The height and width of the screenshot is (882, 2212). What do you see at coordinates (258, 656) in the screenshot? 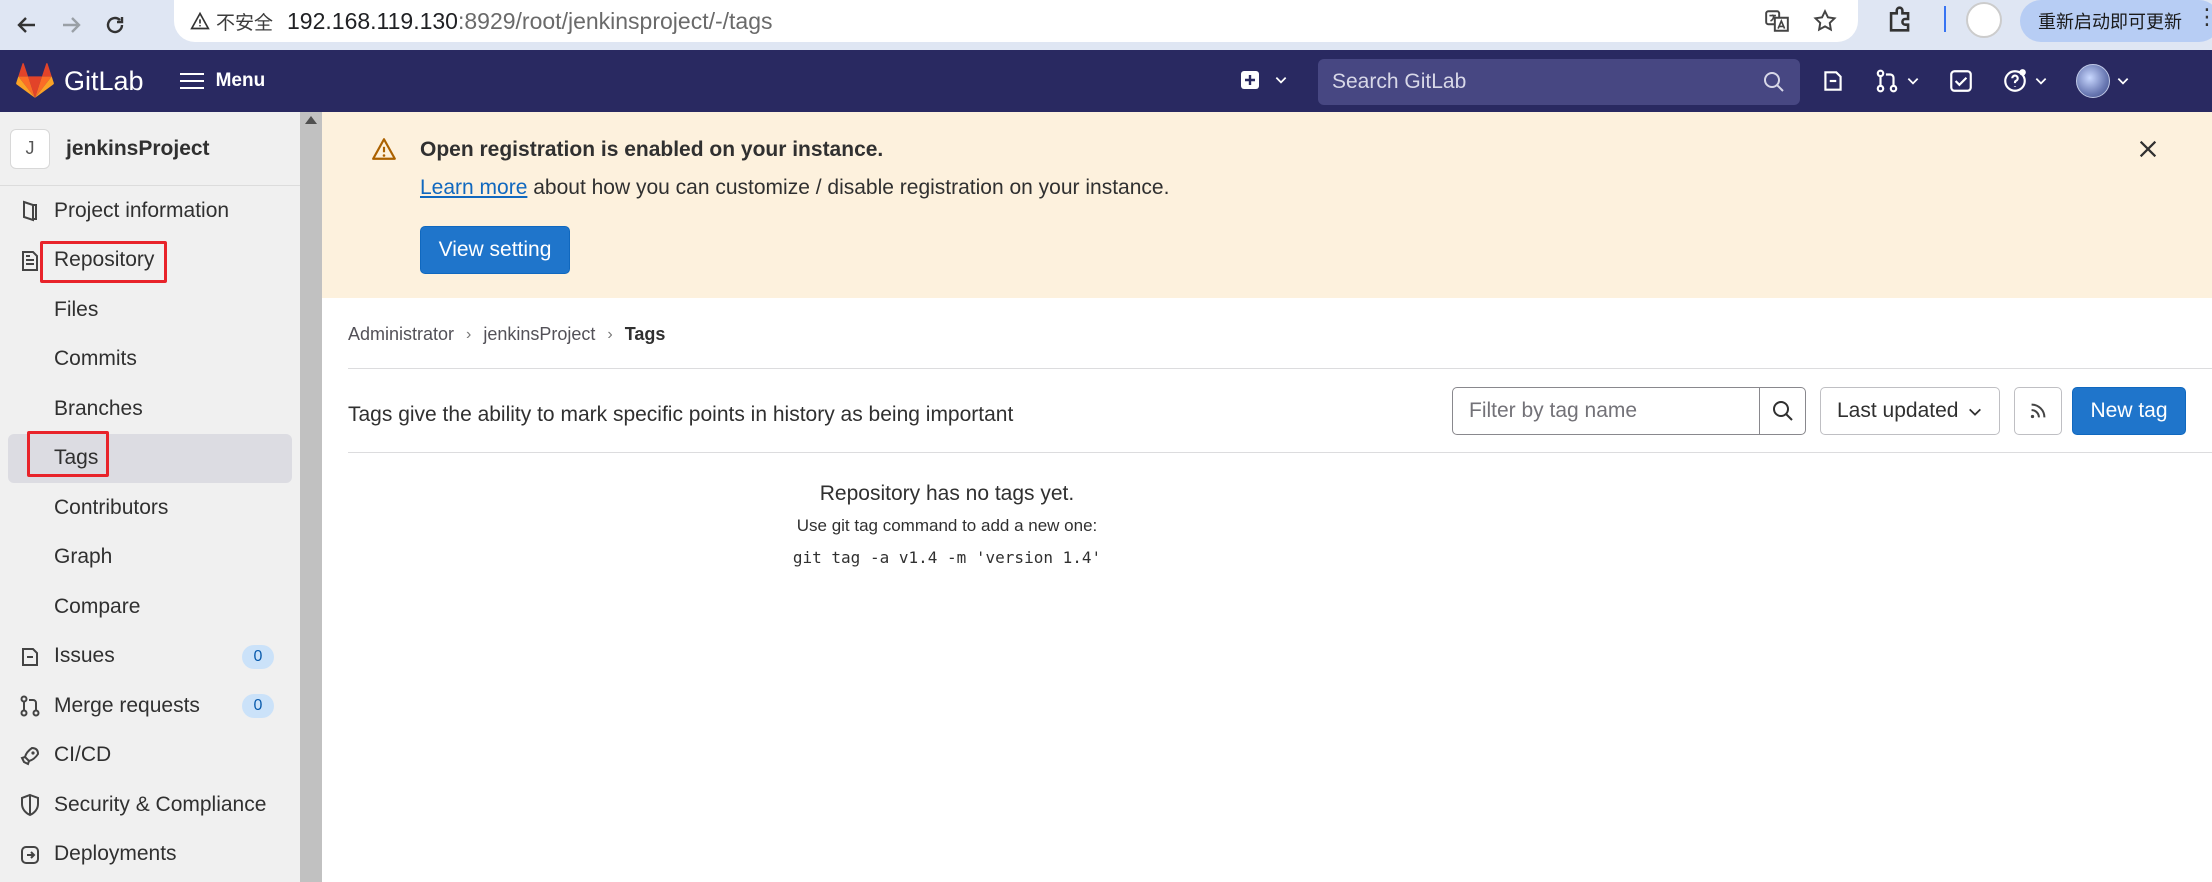
I see `issues-count-badge: 0` at bounding box center [258, 656].